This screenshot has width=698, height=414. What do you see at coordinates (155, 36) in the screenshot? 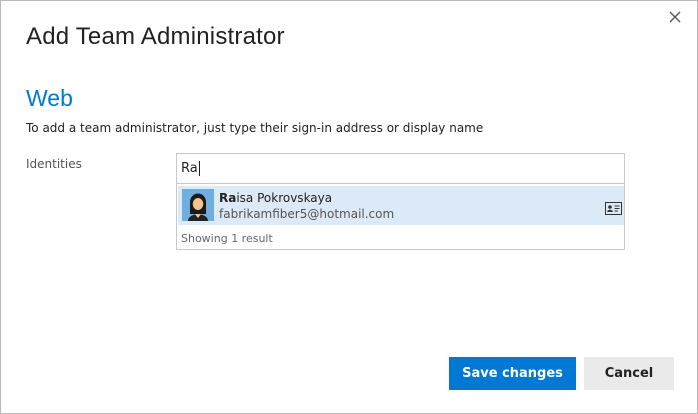
I see `dialog-title: Add Team Administrator` at bounding box center [155, 36].